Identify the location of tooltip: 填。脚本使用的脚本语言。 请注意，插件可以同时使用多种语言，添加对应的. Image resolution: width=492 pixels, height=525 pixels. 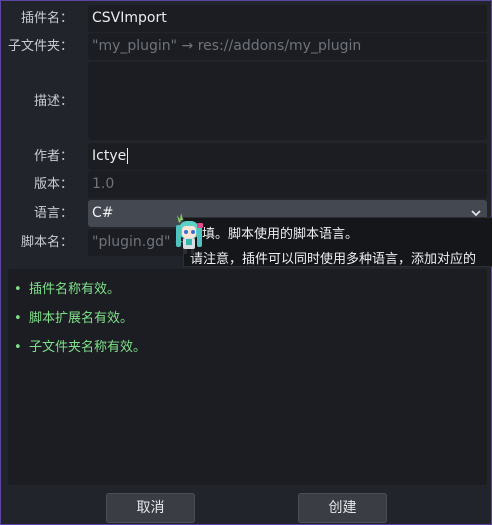
(337, 242).